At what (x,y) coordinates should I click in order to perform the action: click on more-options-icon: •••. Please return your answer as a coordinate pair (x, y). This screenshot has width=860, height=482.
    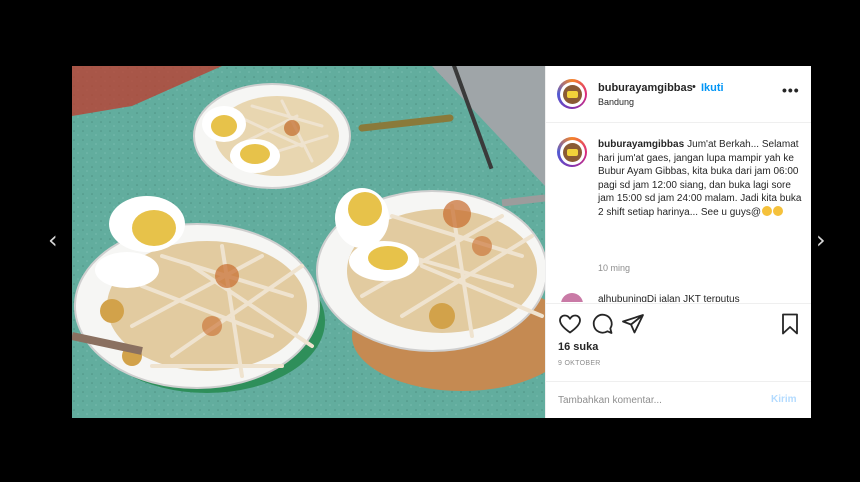
    Looking at the image, I should click on (791, 90).